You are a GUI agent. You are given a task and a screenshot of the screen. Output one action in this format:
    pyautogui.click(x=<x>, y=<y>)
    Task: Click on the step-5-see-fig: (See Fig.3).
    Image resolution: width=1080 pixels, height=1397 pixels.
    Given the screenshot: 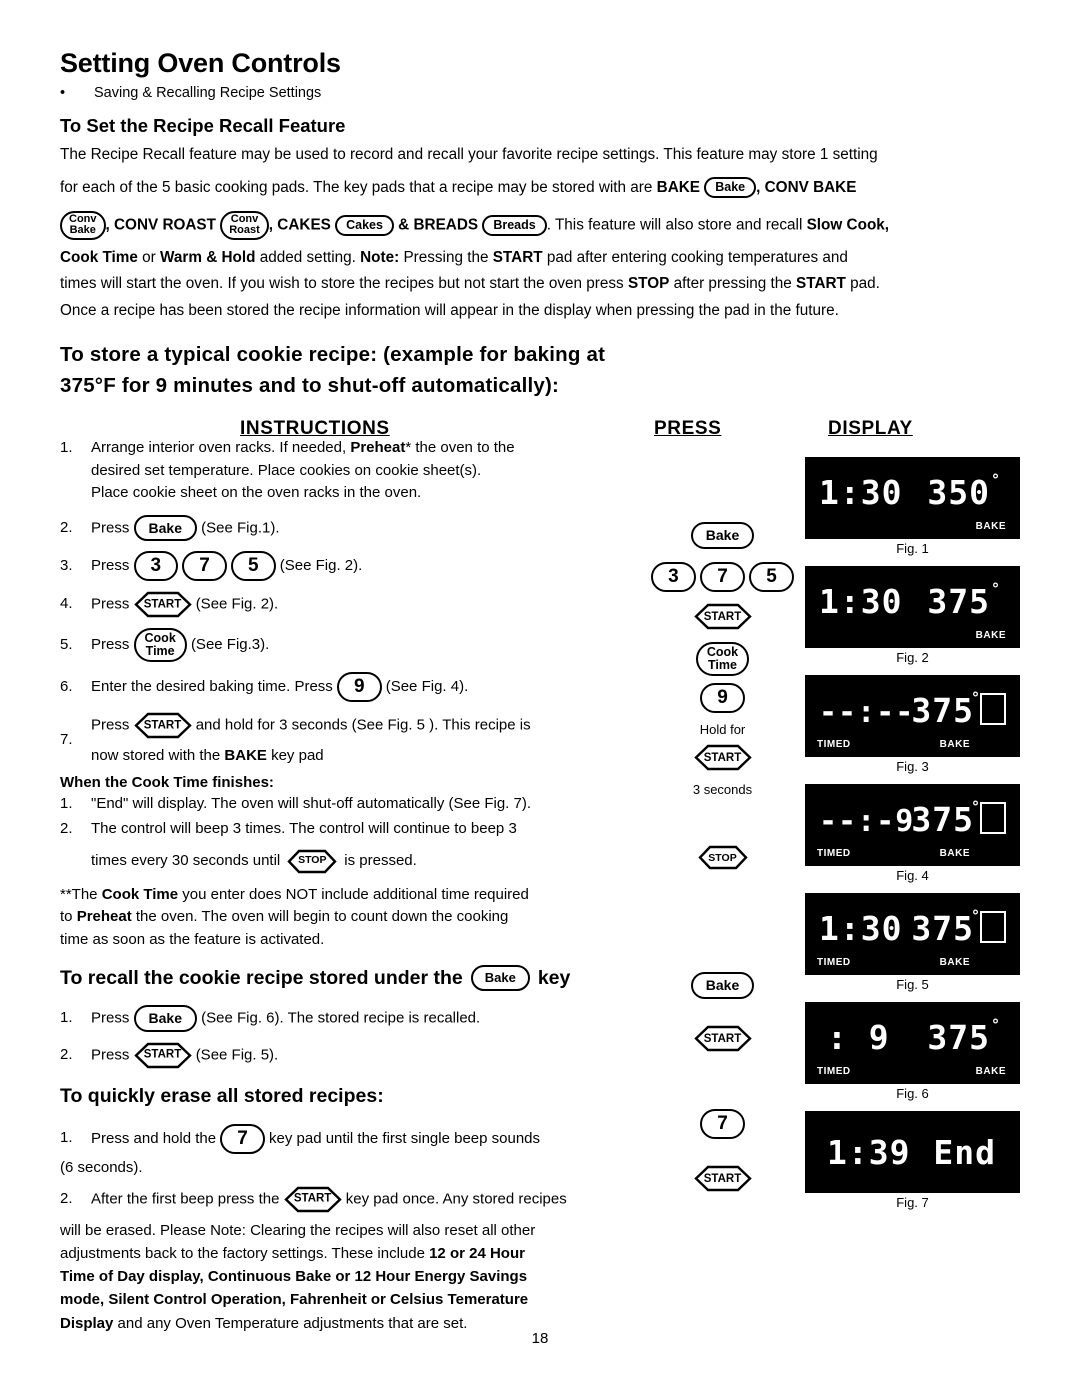 What is the action you would take?
    pyautogui.click(x=230, y=645)
    